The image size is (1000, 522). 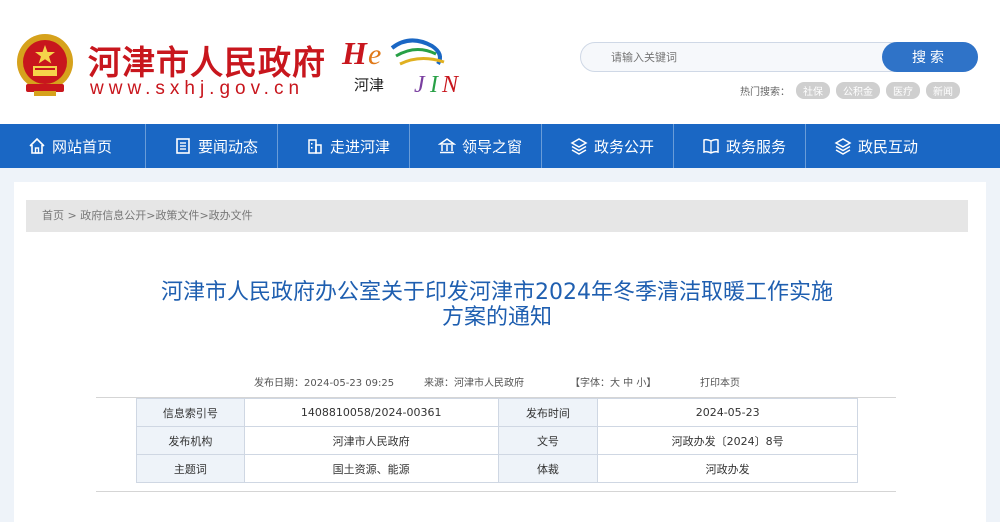 What do you see at coordinates (756, 146) in the screenshot?
I see `nav-item-label: 政务服务` at bounding box center [756, 146].